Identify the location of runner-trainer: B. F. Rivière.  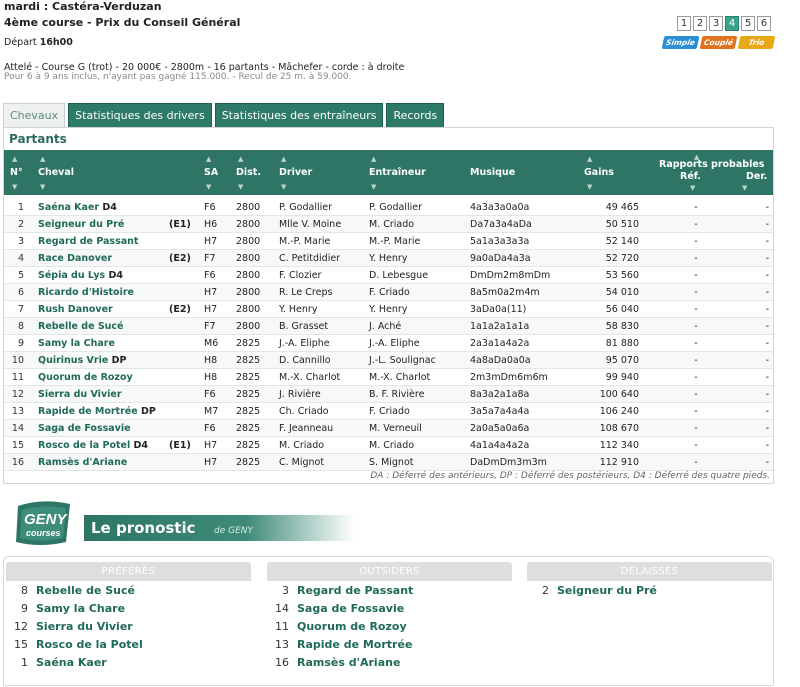
(396, 394).